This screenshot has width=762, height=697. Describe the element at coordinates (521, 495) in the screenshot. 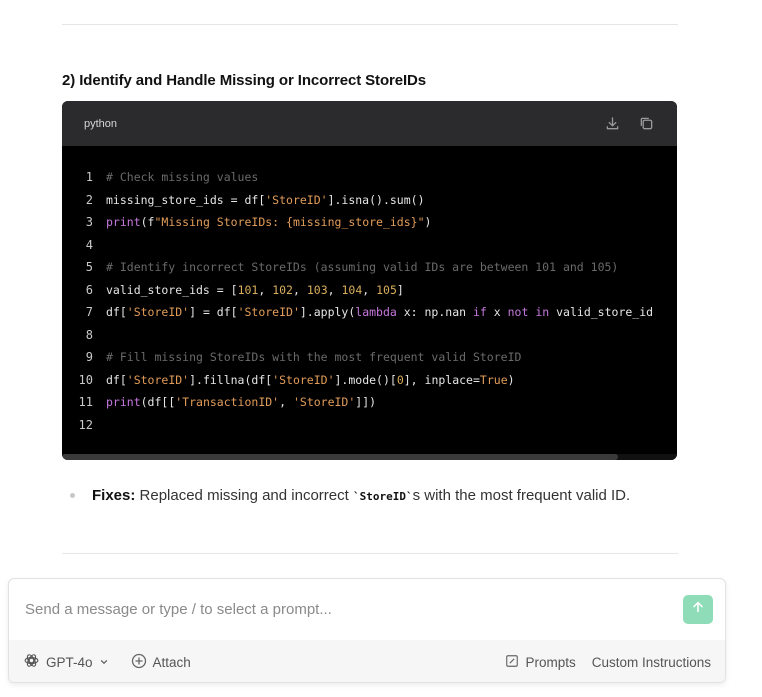

I see `fixes-text-after: s with the most frequent valid ID.` at that location.